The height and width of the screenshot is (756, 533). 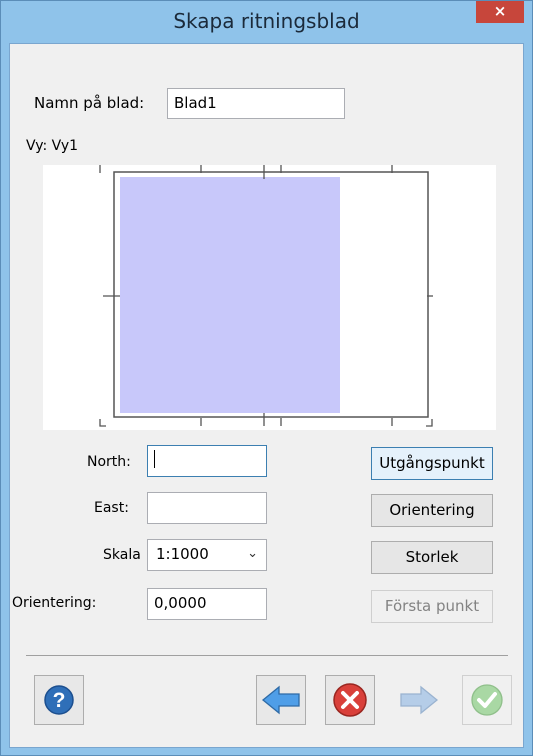 I want to click on ok-button, so click(x=487, y=700).